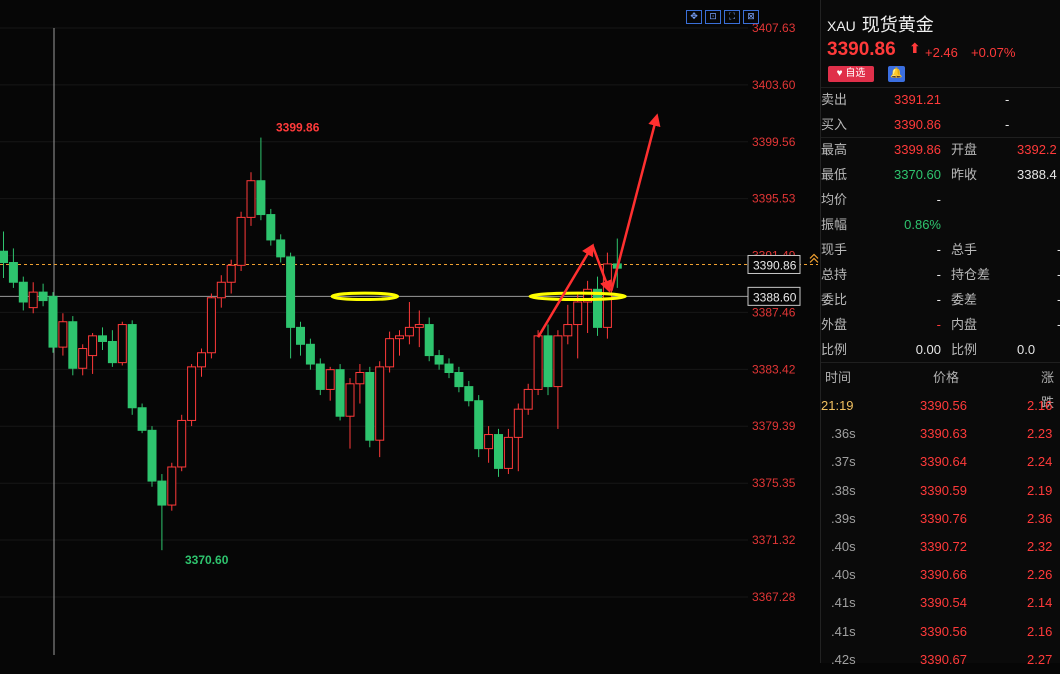 Image resolution: width=1060 pixels, height=674 pixels. I want to click on price-tick-label: 3399.56, so click(774, 142).